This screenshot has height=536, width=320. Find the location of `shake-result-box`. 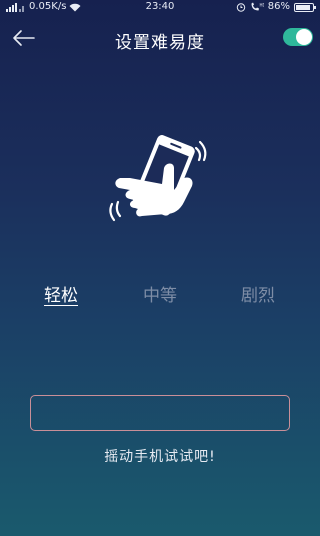

shake-result-box is located at coordinates (160, 413).